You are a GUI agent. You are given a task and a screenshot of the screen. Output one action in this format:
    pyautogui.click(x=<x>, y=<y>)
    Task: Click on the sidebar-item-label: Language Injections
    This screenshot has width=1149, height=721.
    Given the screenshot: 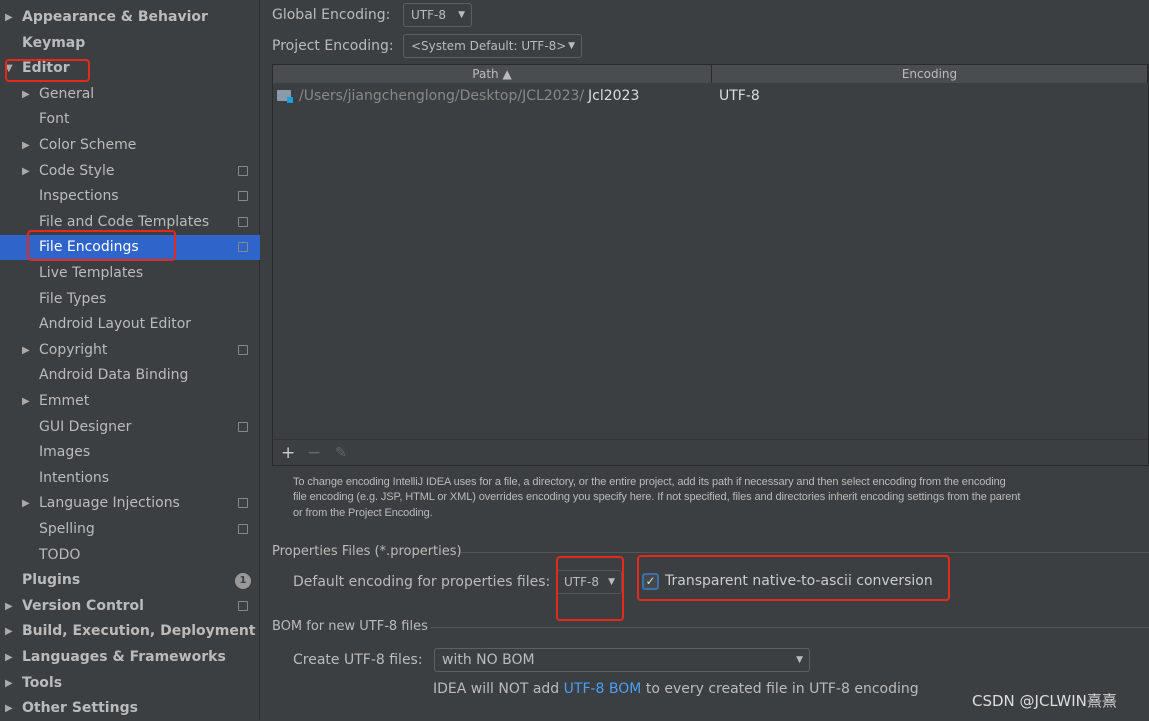 What is the action you would take?
    pyautogui.click(x=109, y=503)
    